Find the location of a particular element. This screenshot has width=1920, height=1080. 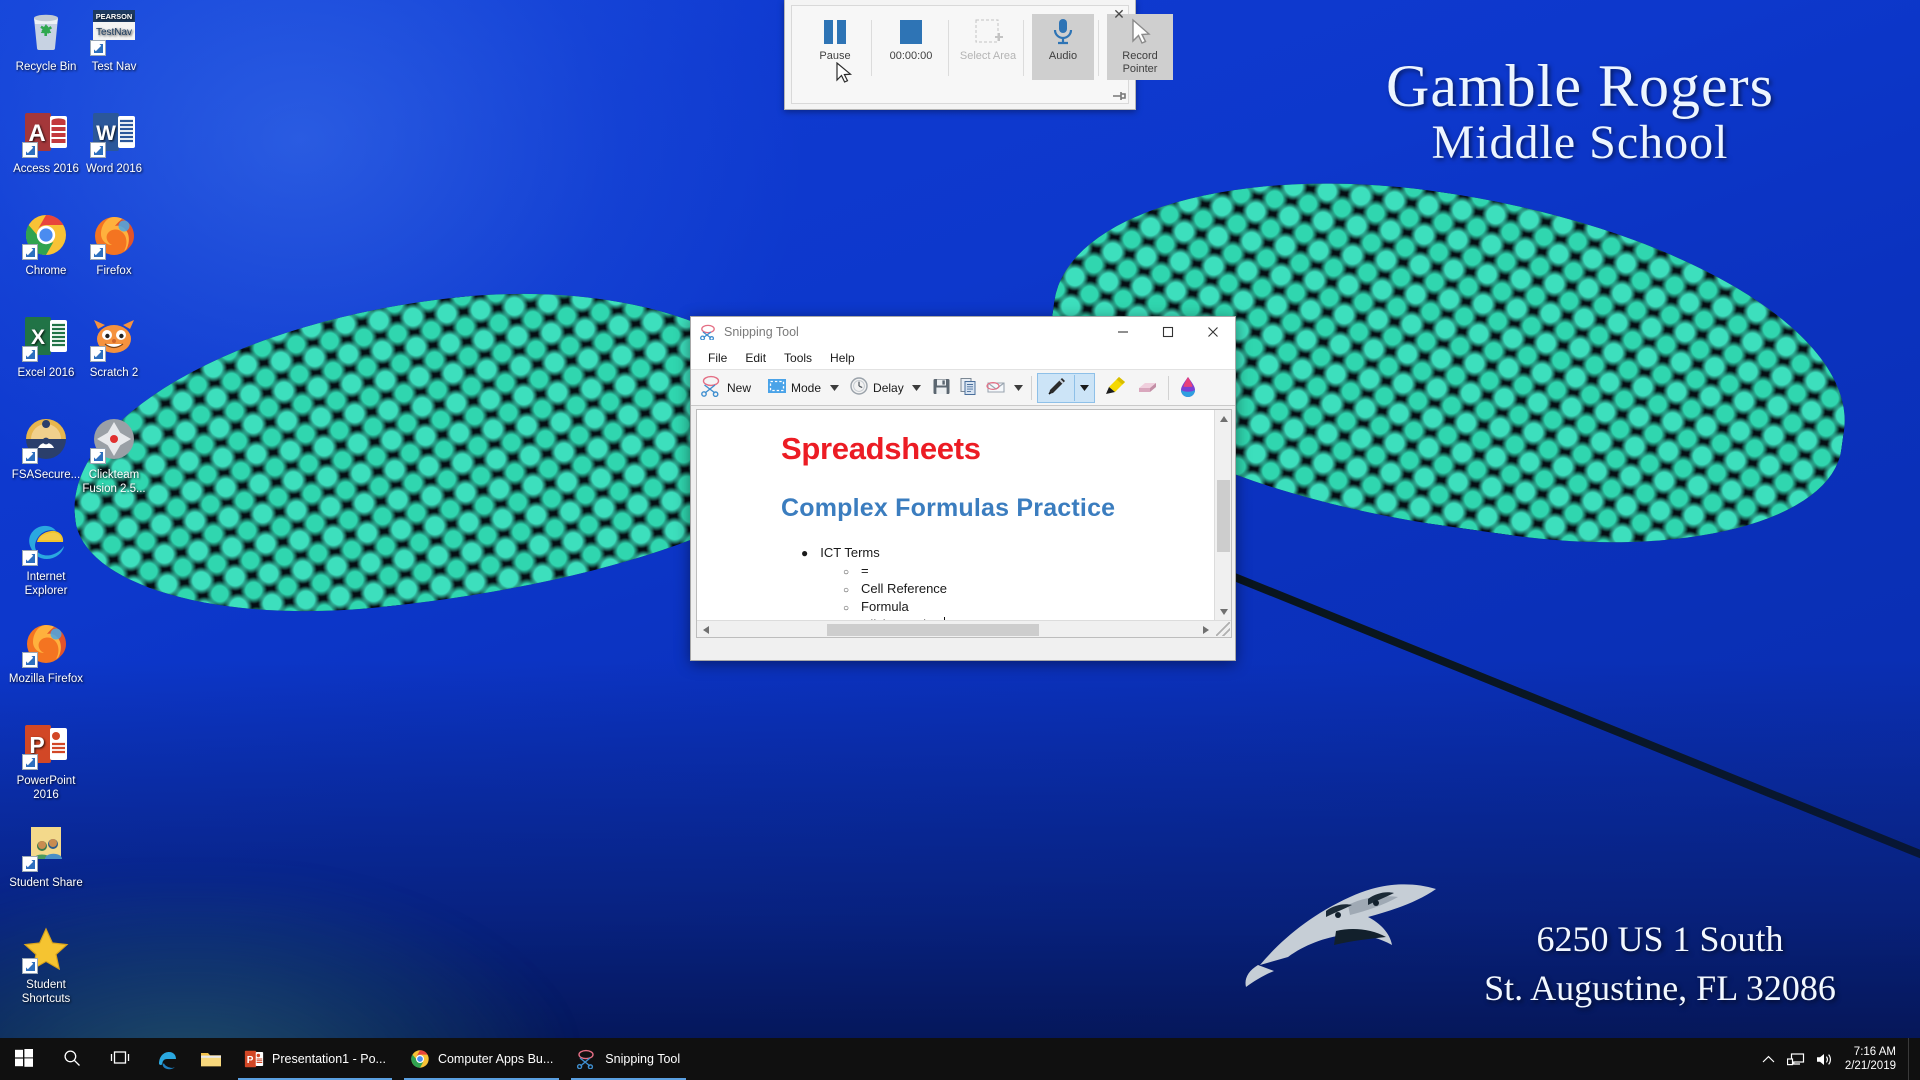

ink-color-button is located at coordinates (1188, 388).